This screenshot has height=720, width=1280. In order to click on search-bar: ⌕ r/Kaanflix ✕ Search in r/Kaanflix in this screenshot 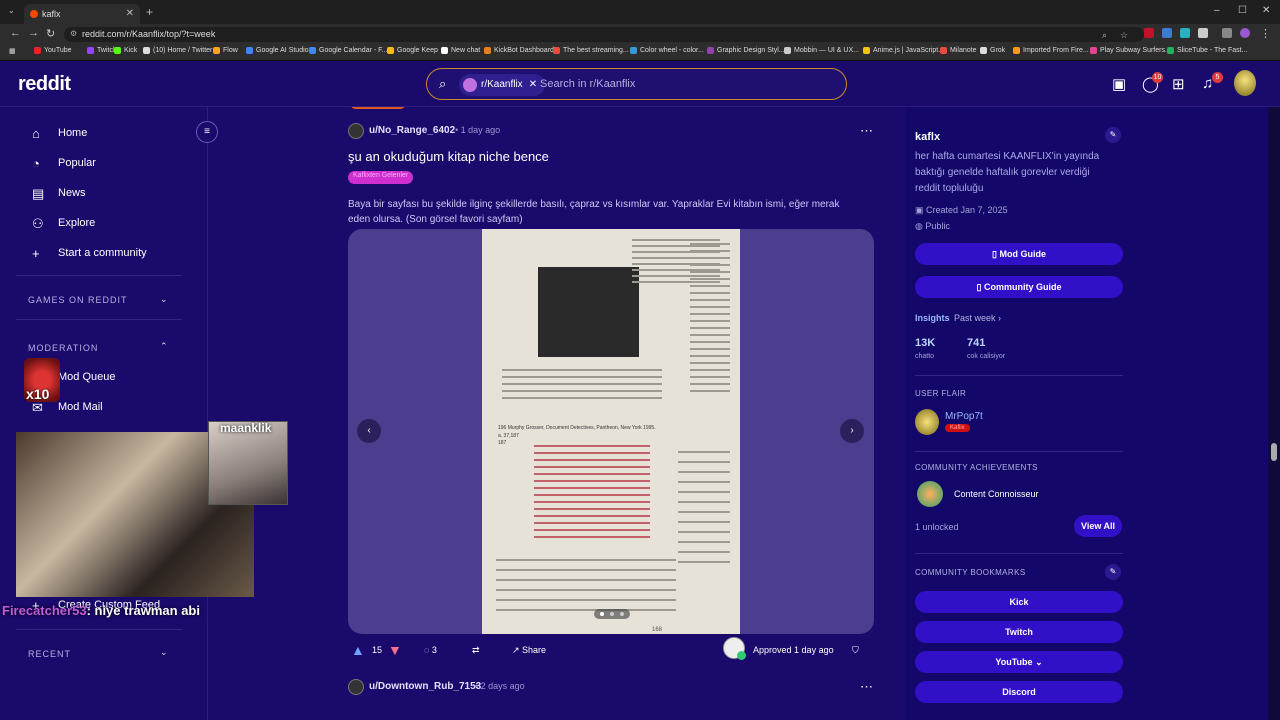, I will do `click(636, 84)`.